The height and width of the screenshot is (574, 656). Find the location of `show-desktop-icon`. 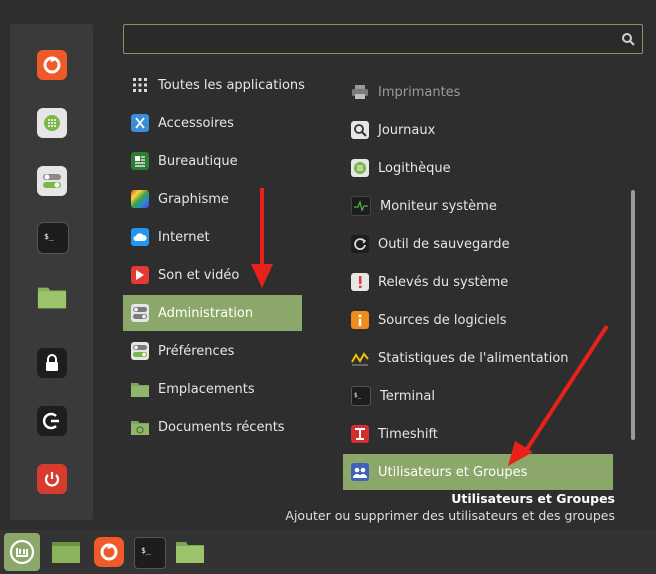

show-desktop-icon is located at coordinates (66, 552).